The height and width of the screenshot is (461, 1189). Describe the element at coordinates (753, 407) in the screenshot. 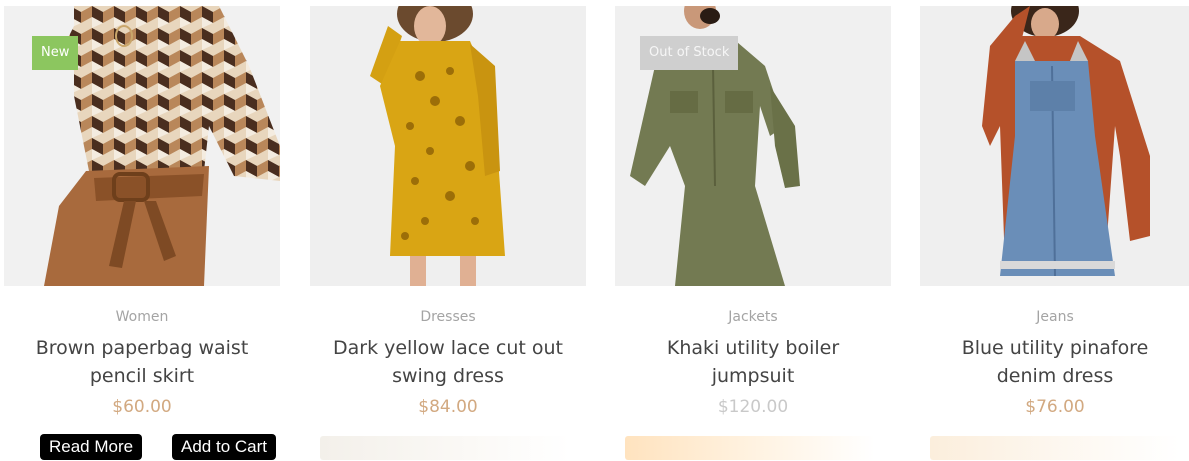

I see `product-price: $120.00` at that location.